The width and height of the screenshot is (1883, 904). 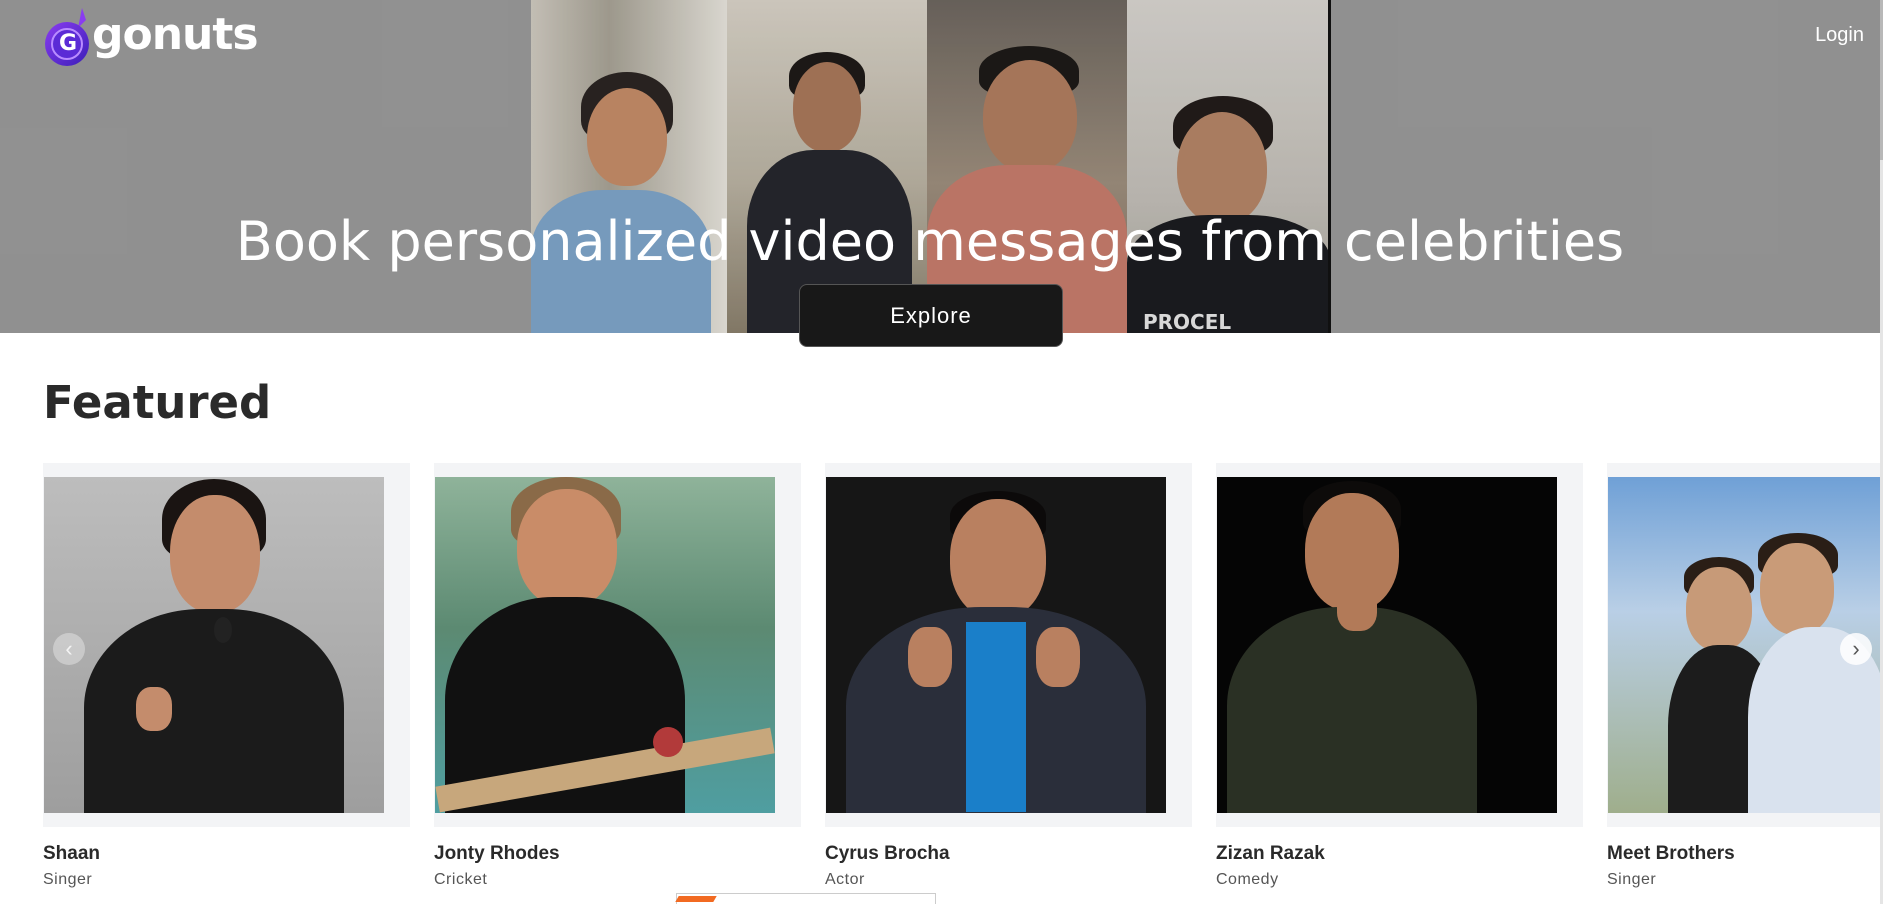 I want to click on celebrity-name: Cyrus Brocha, so click(x=1008, y=854).